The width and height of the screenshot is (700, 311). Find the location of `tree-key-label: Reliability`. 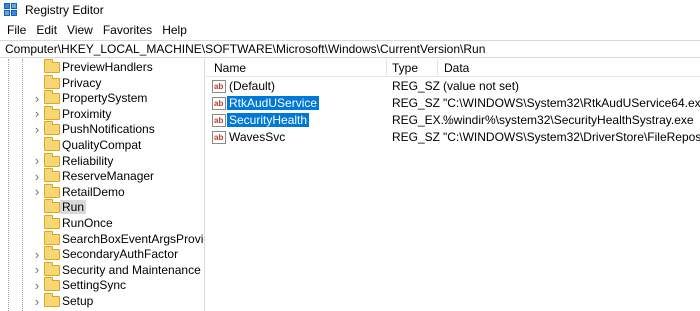

tree-key-label: Reliability is located at coordinates (88, 160).